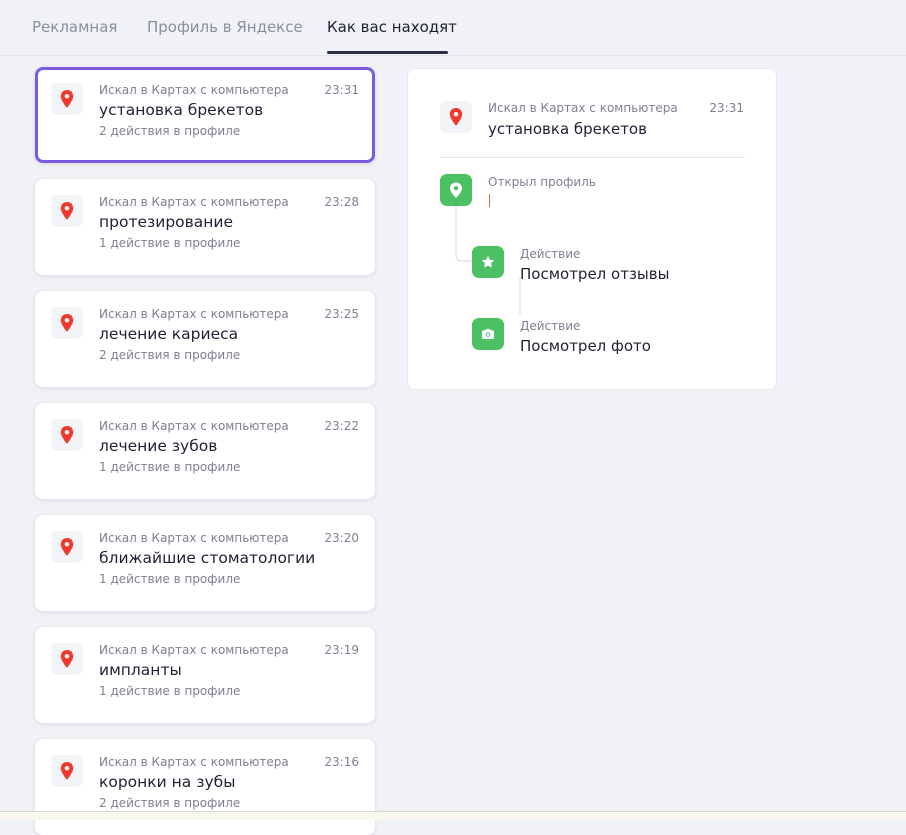 This screenshot has height=835, width=906. Describe the element at coordinates (74, 27) in the screenshot. I see `tab-advertising: Рекламная` at that location.